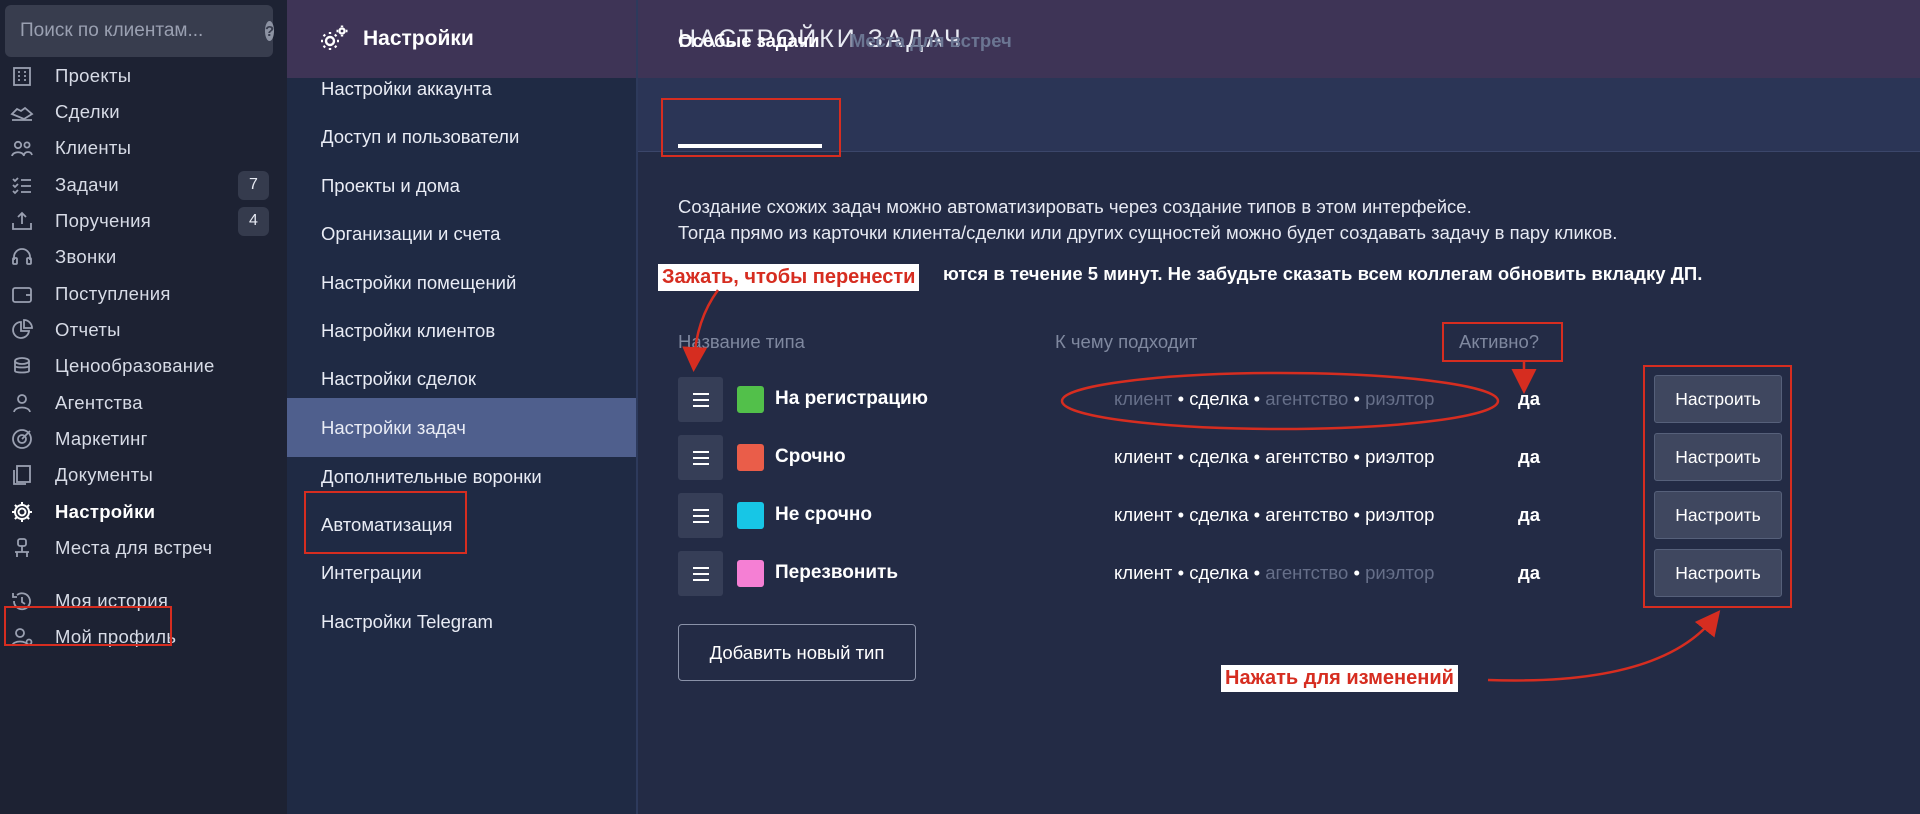 This screenshot has width=1920, height=814. I want to click on task-type-name: Не срочно, so click(823, 514).